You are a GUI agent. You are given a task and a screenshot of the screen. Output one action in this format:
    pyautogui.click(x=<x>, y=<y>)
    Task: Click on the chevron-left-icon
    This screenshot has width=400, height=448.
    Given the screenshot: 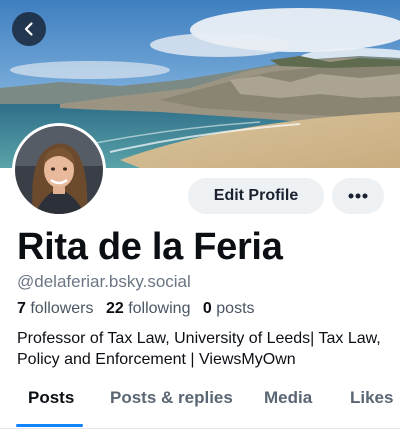 What is the action you would take?
    pyautogui.click(x=28, y=29)
    